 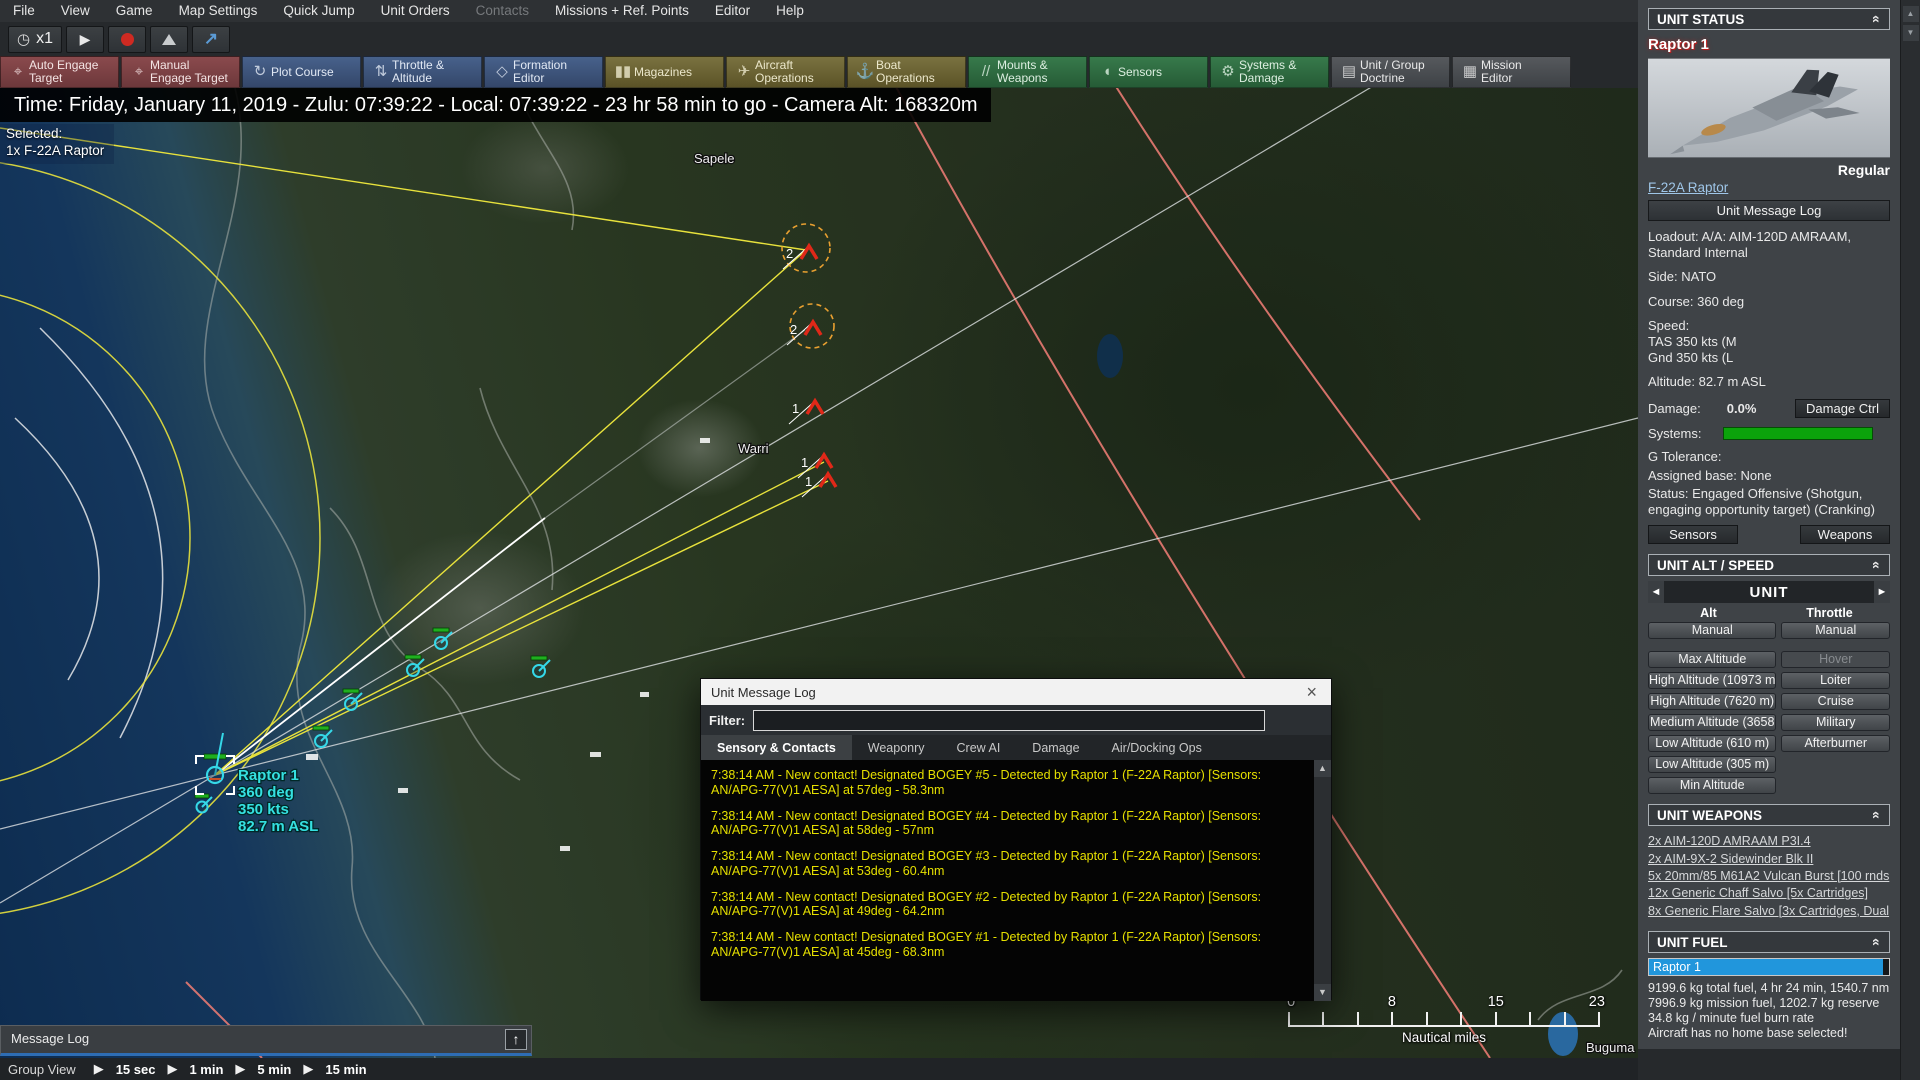 I want to click on alt-manual-button: Manual, so click(x=1712, y=631).